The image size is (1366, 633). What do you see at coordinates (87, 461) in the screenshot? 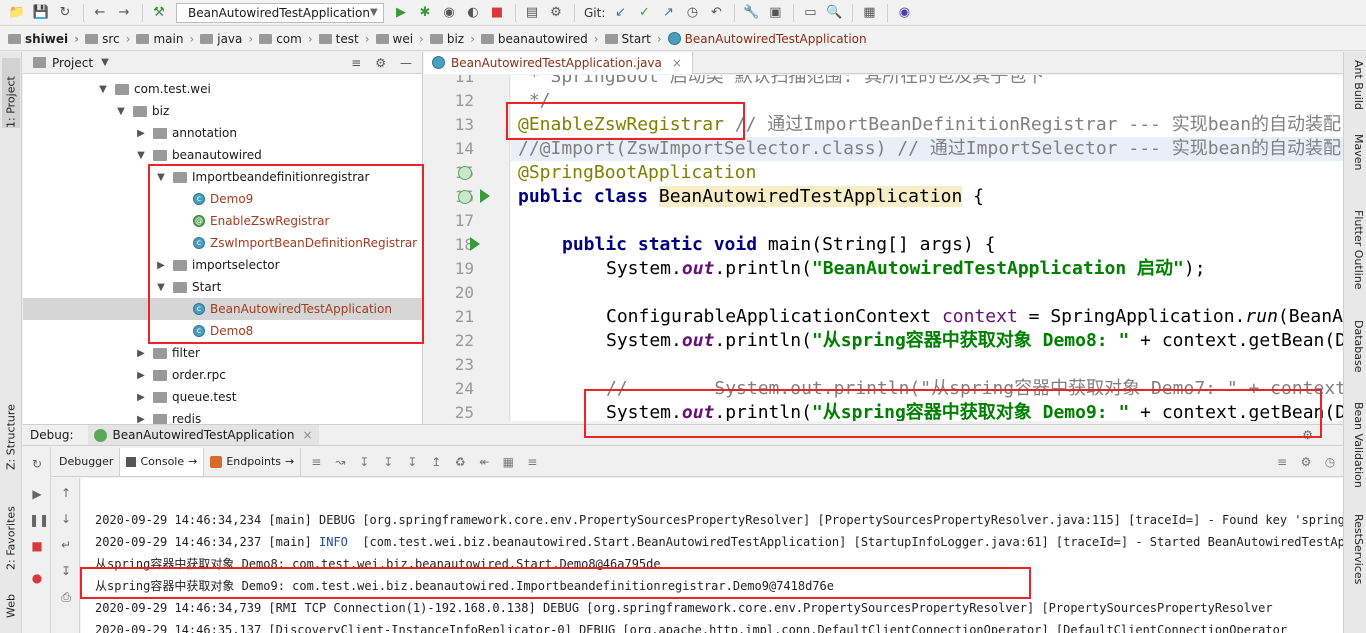
I see `tab-debugger: Debugger` at bounding box center [87, 461].